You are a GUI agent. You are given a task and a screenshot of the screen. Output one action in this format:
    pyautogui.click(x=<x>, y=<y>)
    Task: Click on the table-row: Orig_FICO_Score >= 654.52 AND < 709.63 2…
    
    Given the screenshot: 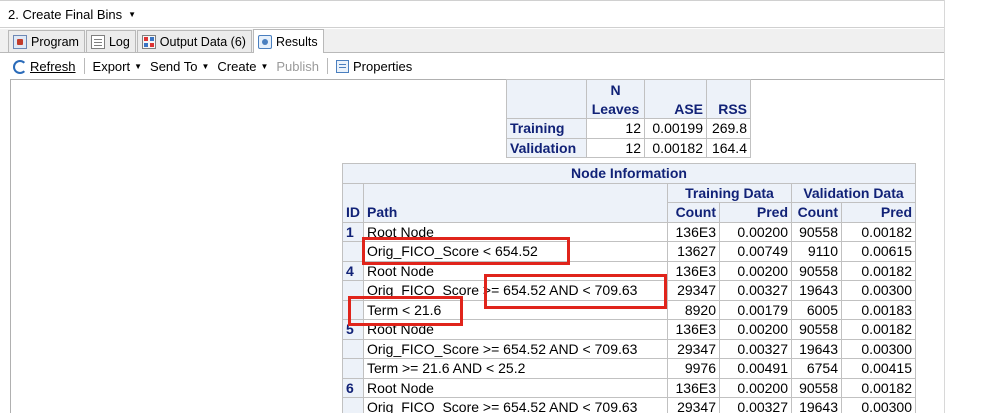 What is the action you would take?
    pyautogui.click(x=629, y=290)
    